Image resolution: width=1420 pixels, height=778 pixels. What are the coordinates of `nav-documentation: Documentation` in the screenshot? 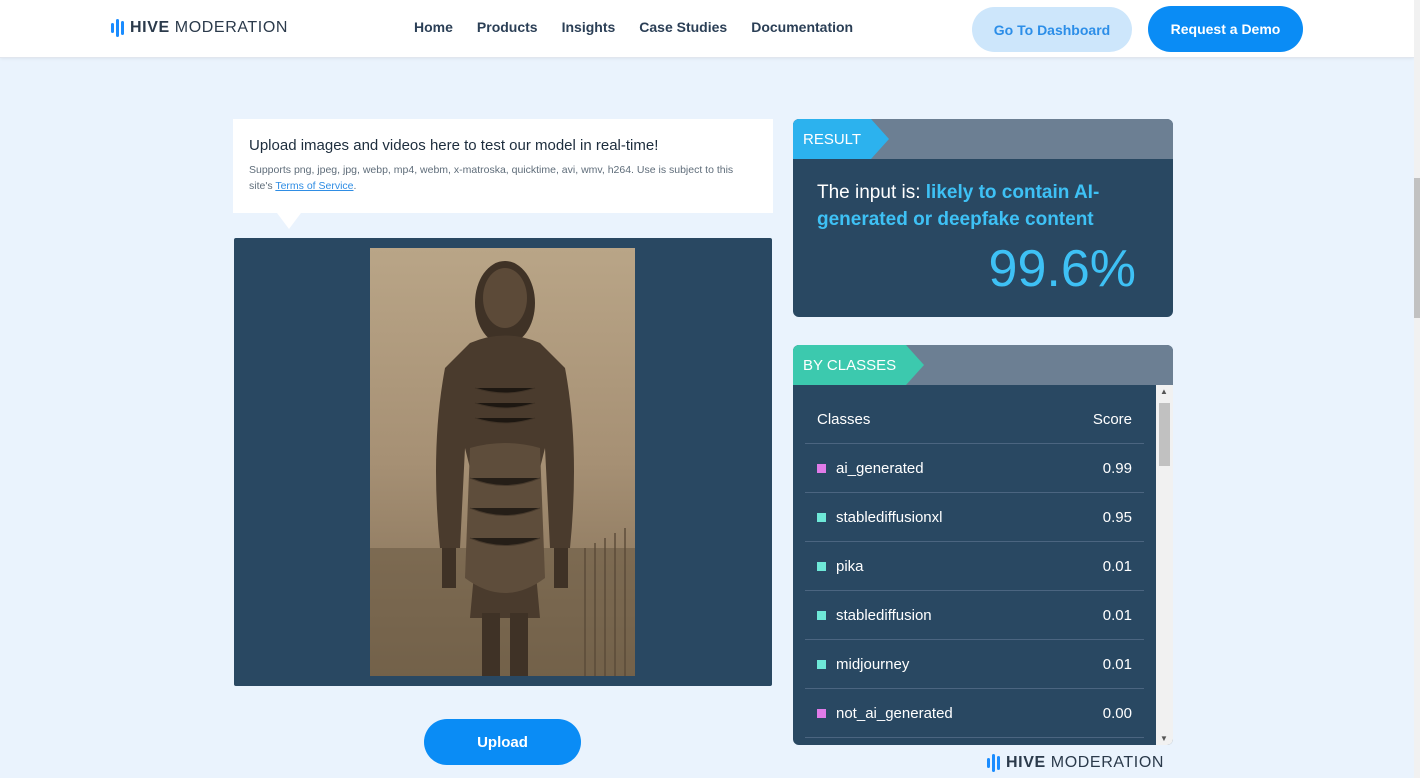 It's located at (802, 27).